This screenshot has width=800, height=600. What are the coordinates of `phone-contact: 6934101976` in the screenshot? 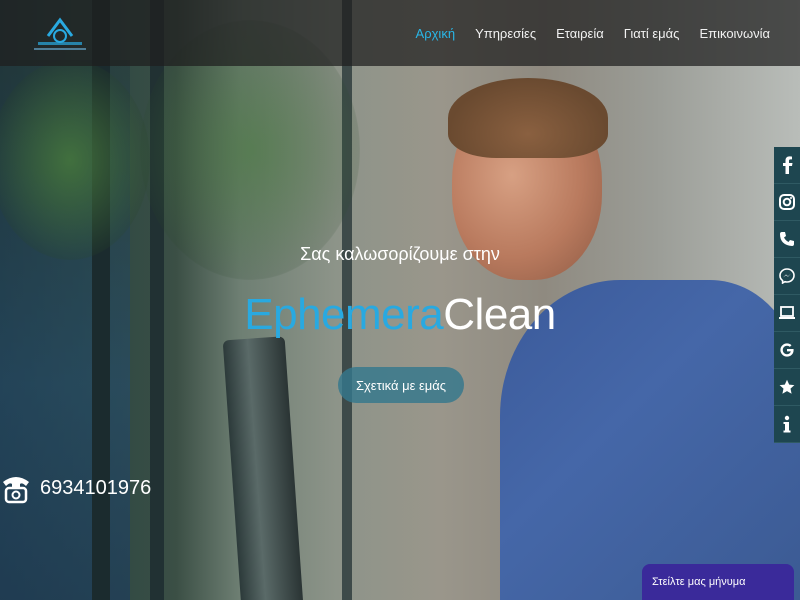 It's located at (75, 488).